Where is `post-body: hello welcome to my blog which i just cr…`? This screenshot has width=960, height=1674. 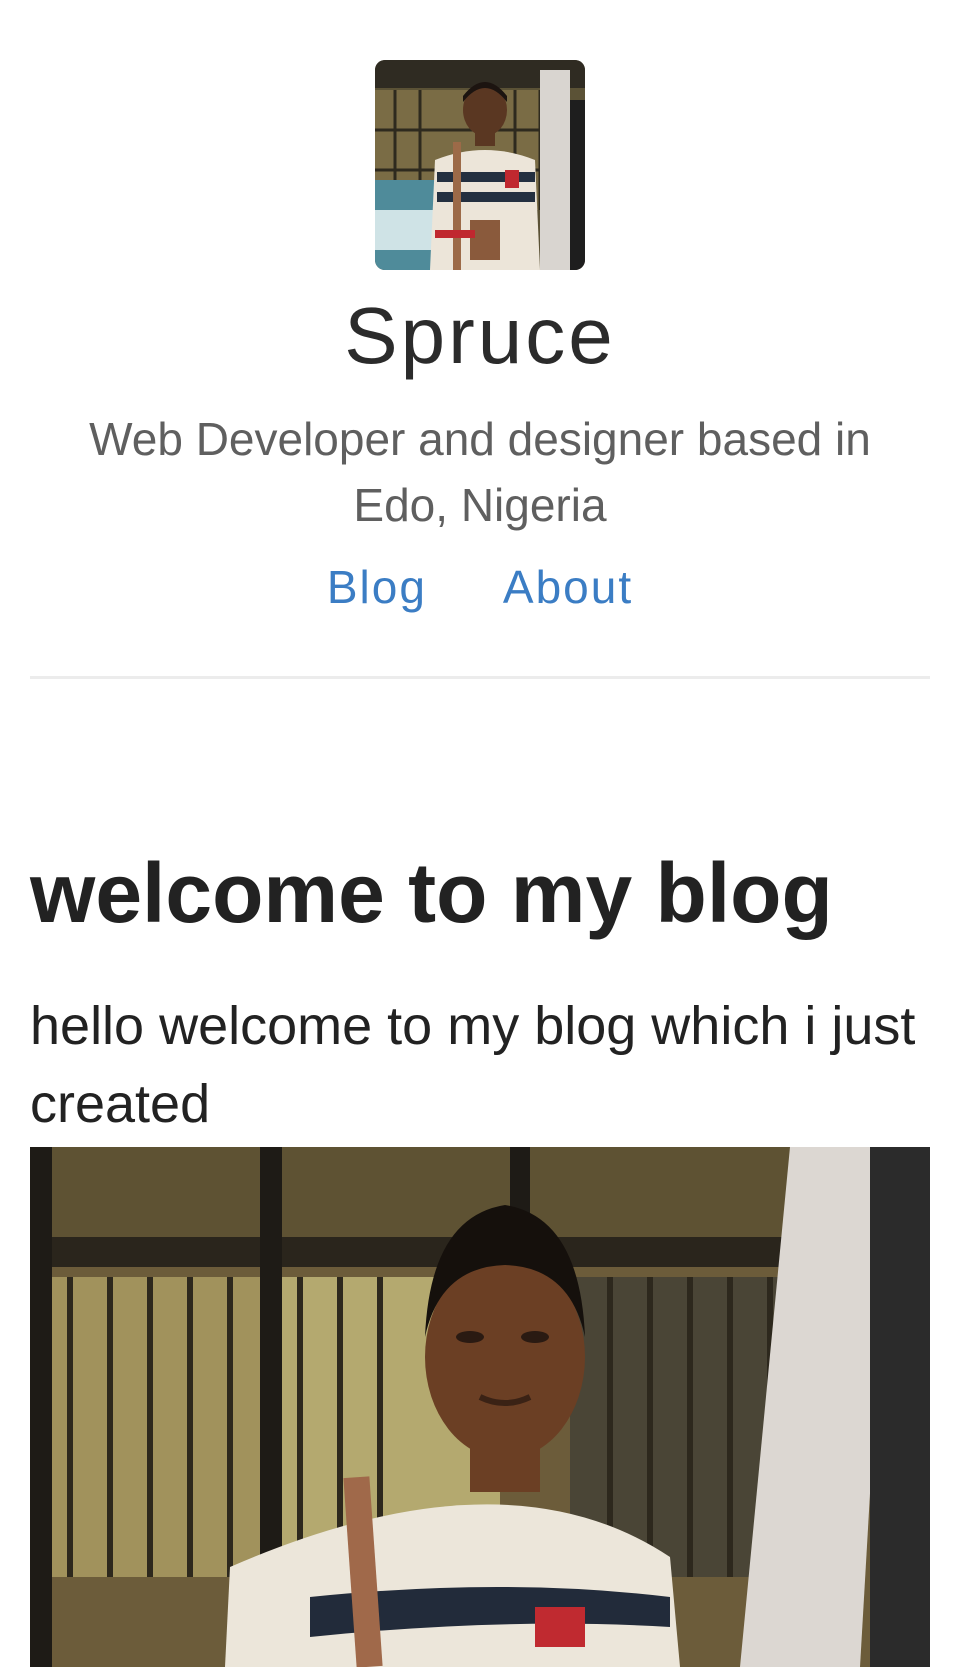 post-body: hello welcome to my blog which i just cr… is located at coordinates (473, 1065).